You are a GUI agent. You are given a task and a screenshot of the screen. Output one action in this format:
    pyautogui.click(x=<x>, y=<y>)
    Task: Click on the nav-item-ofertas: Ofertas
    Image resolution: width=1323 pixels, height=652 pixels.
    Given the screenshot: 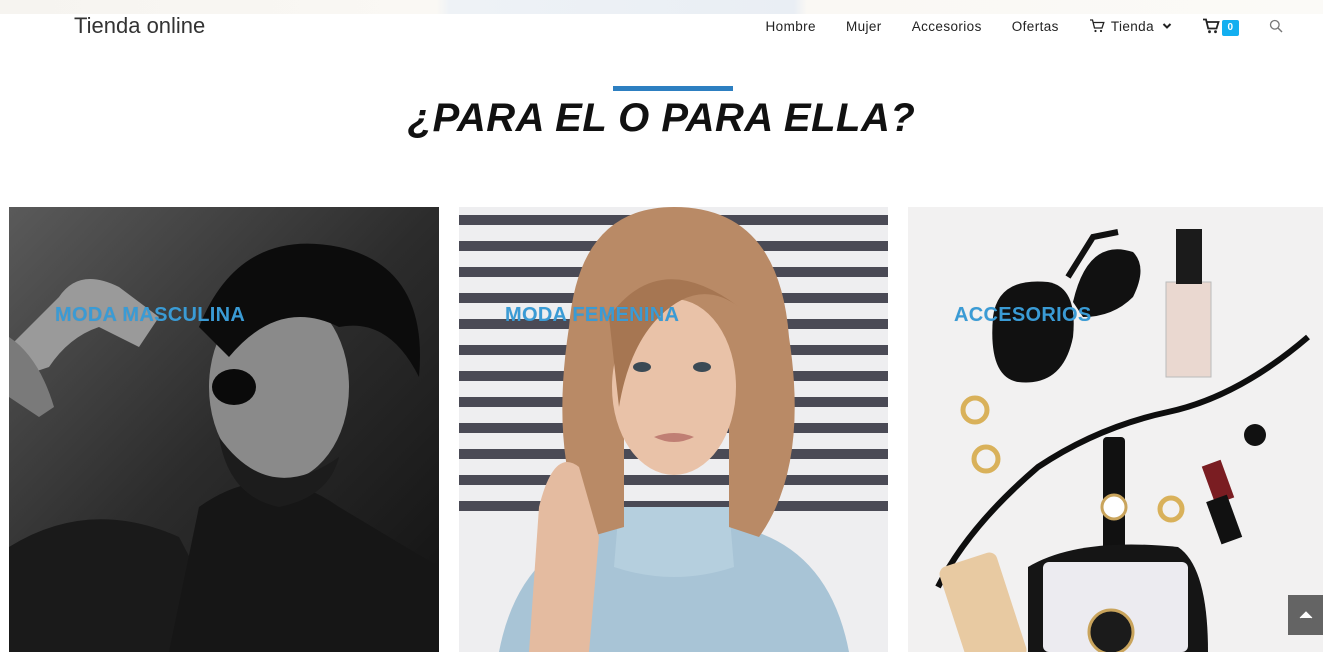 What is the action you would take?
    pyautogui.click(x=1035, y=26)
    